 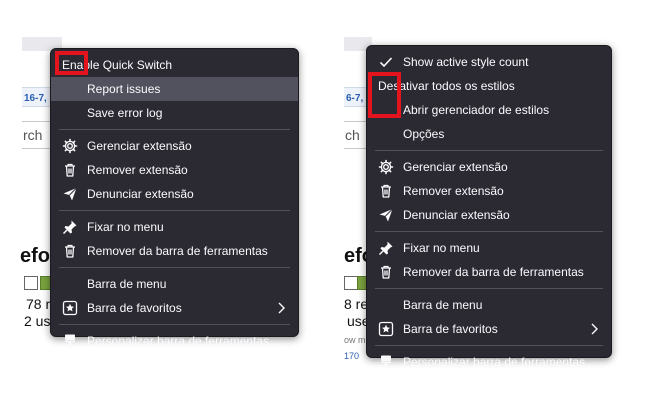 I want to click on tab-strip: 16-7,, so click(x=37, y=97).